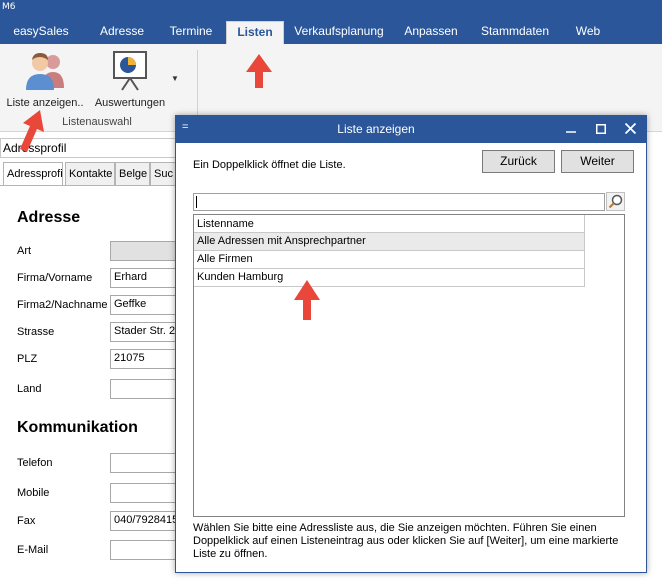 This screenshot has width=662, height=588. Describe the element at coordinates (339, 32) in the screenshot. I see `tab-verkaufsplanung: Verkaufsplanung` at that location.